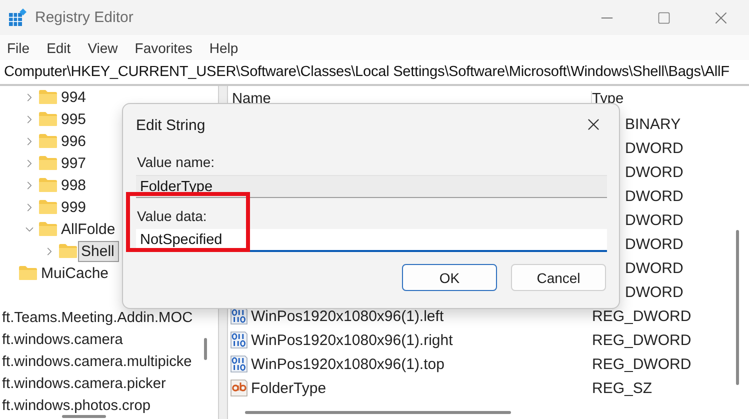  I want to click on tree-item: ft.windows.camera.picker, so click(83, 384).